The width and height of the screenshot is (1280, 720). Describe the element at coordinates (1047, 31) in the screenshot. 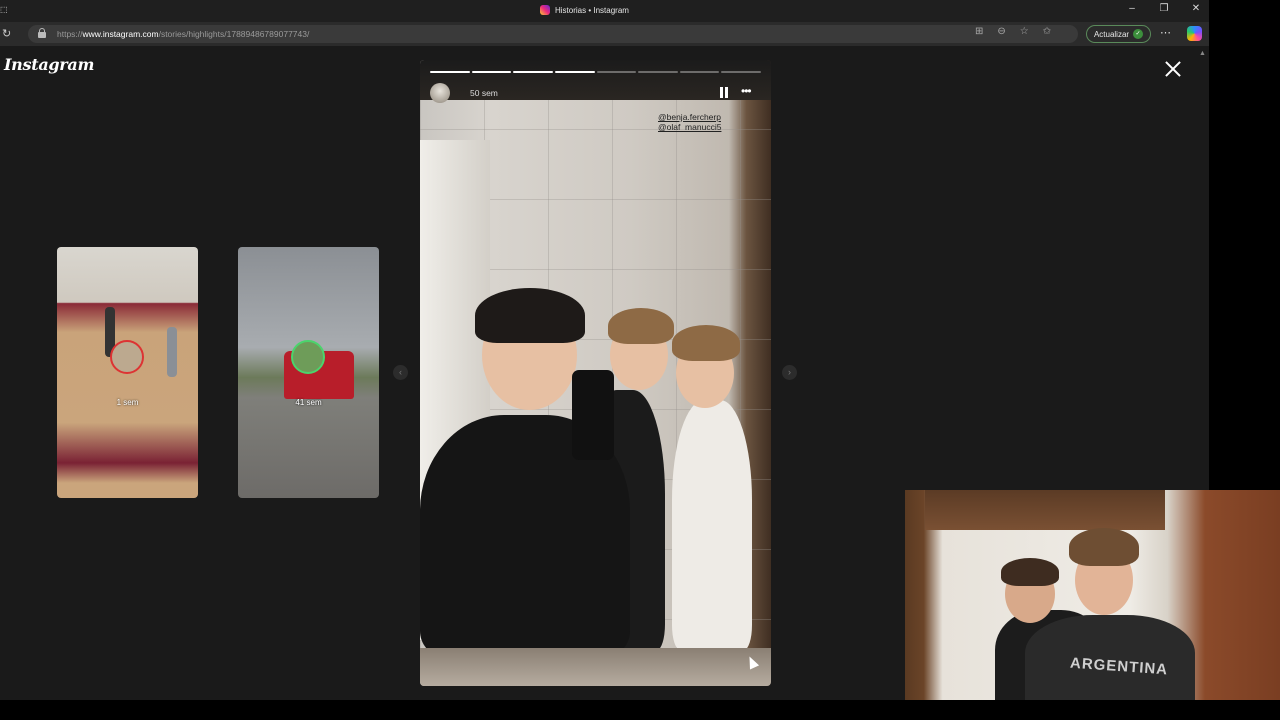

I see `favorites-icon: ✩` at that location.